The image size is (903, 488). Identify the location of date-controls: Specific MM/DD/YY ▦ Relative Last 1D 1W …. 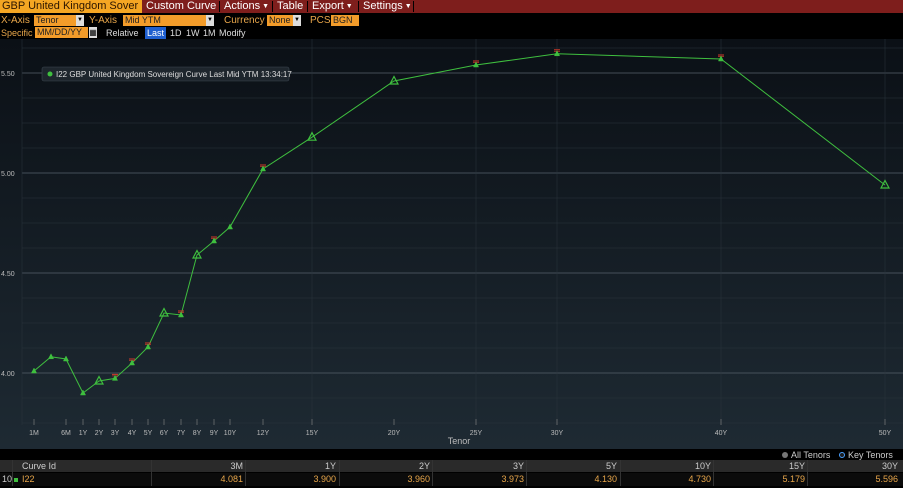
(451, 33).